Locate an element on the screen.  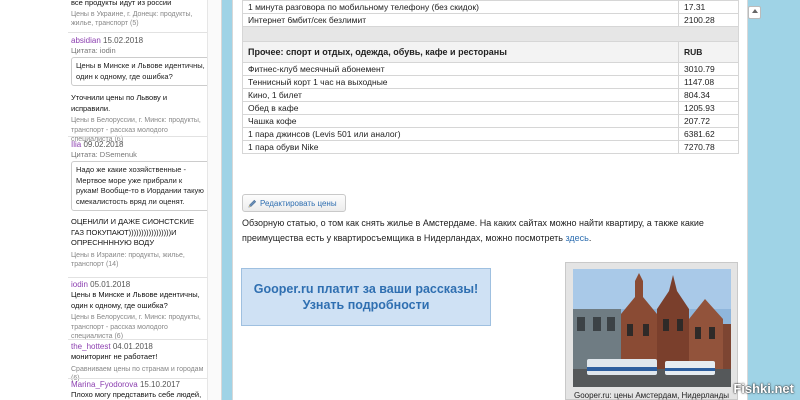
table-row: Фитнес-клуб месячный абонемент 3010.79 is located at coordinates (490, 69).